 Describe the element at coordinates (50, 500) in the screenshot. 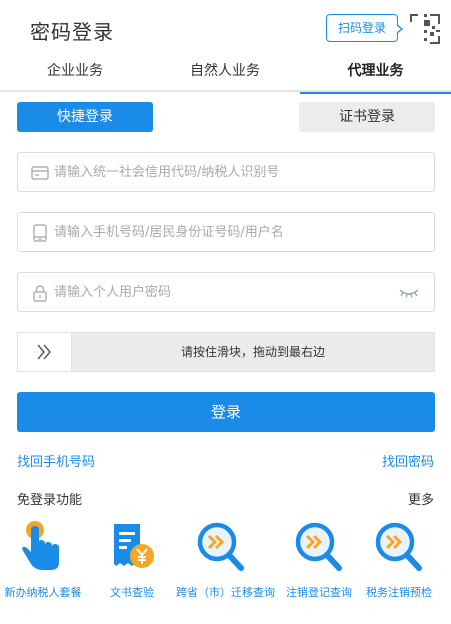

I see `free-login-title: 免登录功能` at that location.